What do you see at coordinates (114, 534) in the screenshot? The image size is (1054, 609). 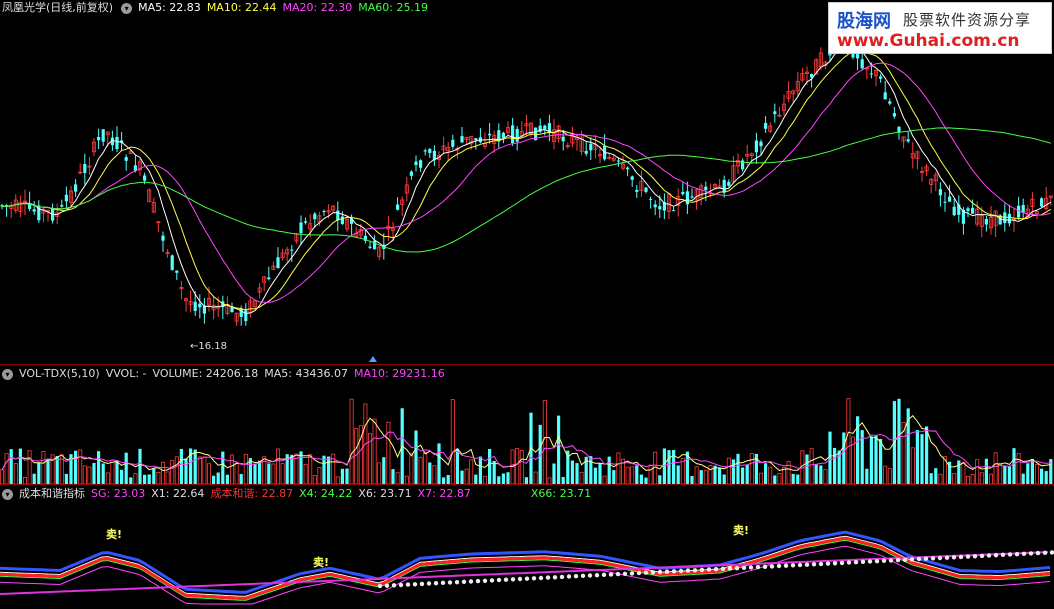 I see `sell-signal-label: 卖!` at bounding box center [114, 534].